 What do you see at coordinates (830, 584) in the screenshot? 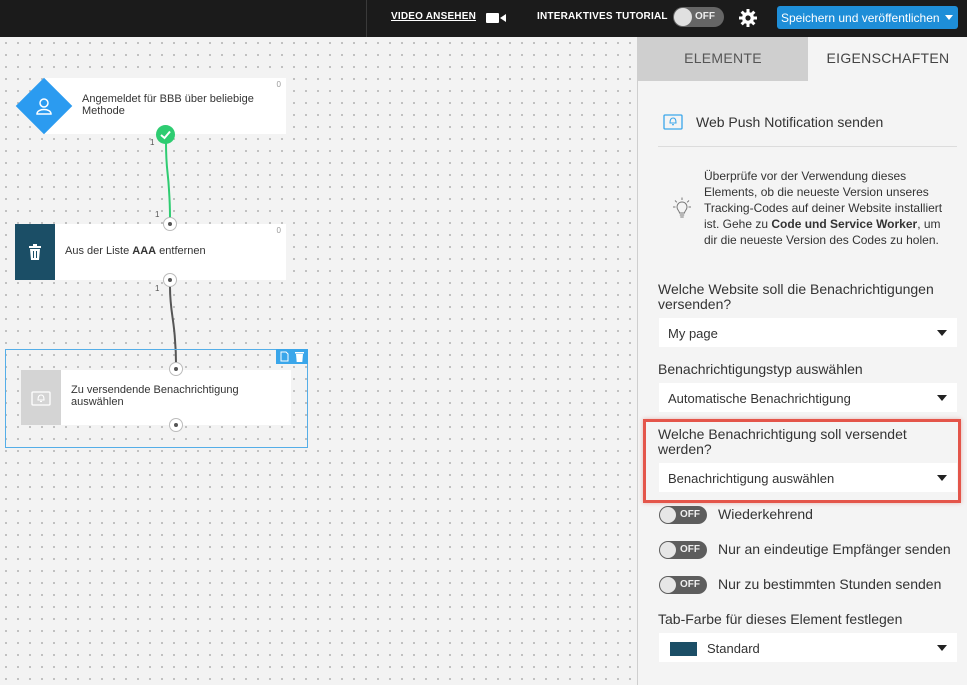
I see `specific-hours-label: Nur zu bestimmten Stunden senden` at bounding box center [830, 584].